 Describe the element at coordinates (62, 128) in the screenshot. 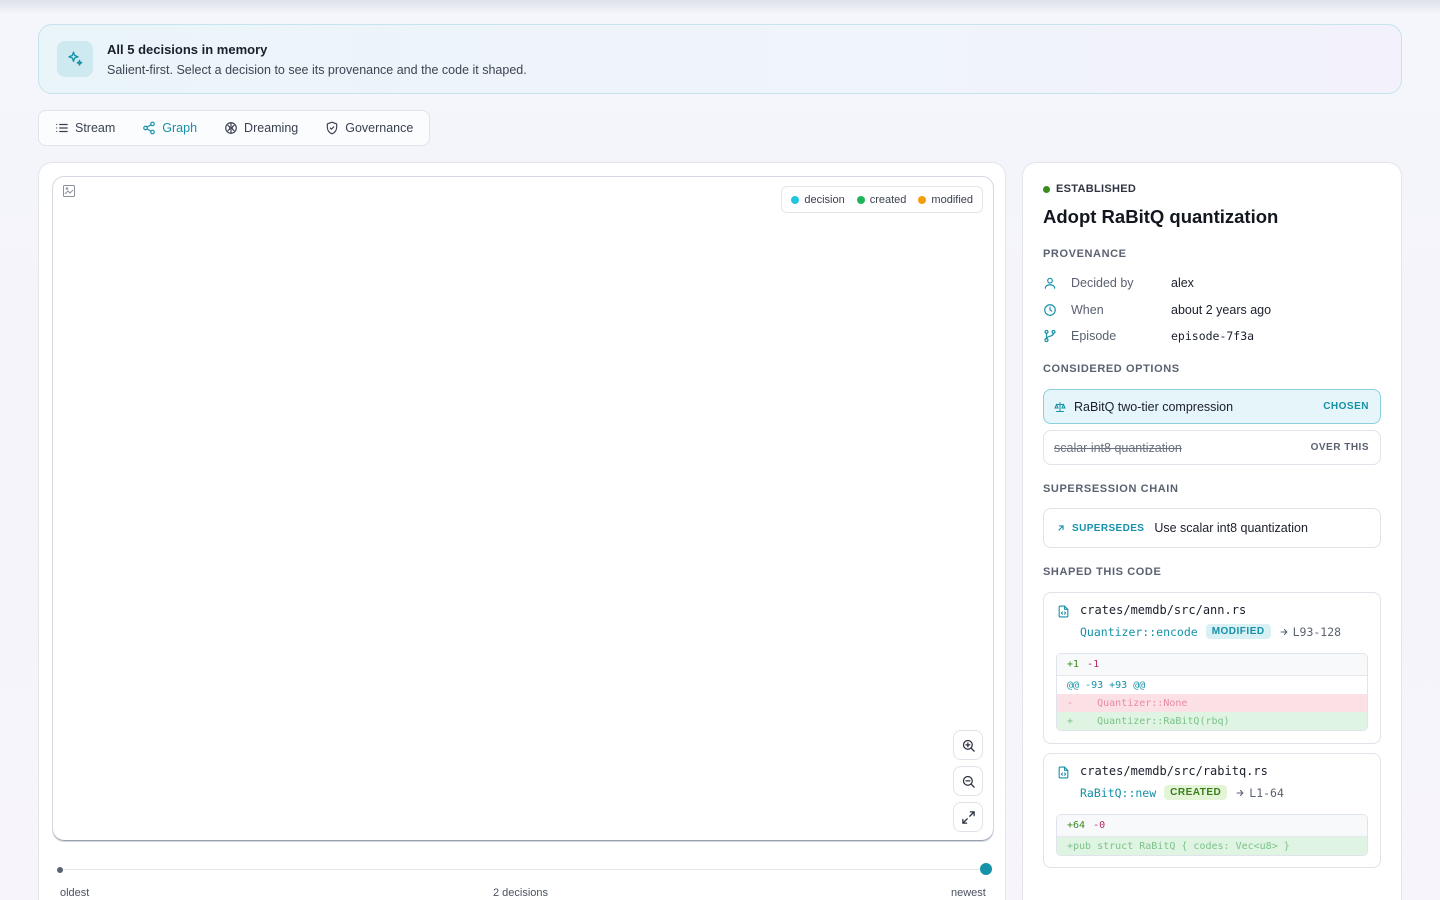

I see `list-icon` at that location.